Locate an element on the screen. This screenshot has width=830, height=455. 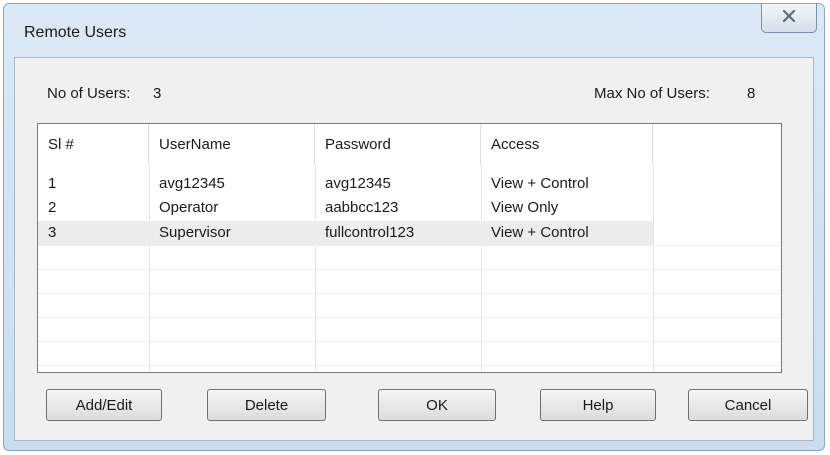
cell-sl: 1 is located at coordinates (52, 183).